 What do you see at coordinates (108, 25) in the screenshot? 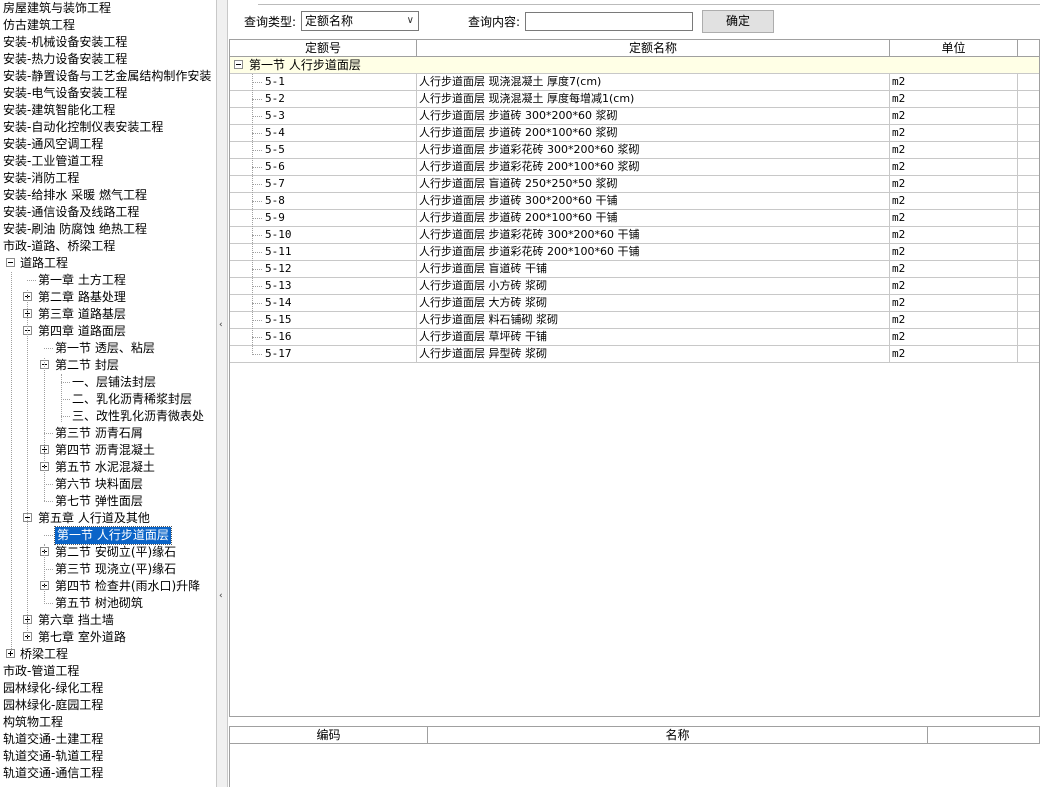
I see `tree-item: 仿古建筑工程` at bounding box center [108, 25].